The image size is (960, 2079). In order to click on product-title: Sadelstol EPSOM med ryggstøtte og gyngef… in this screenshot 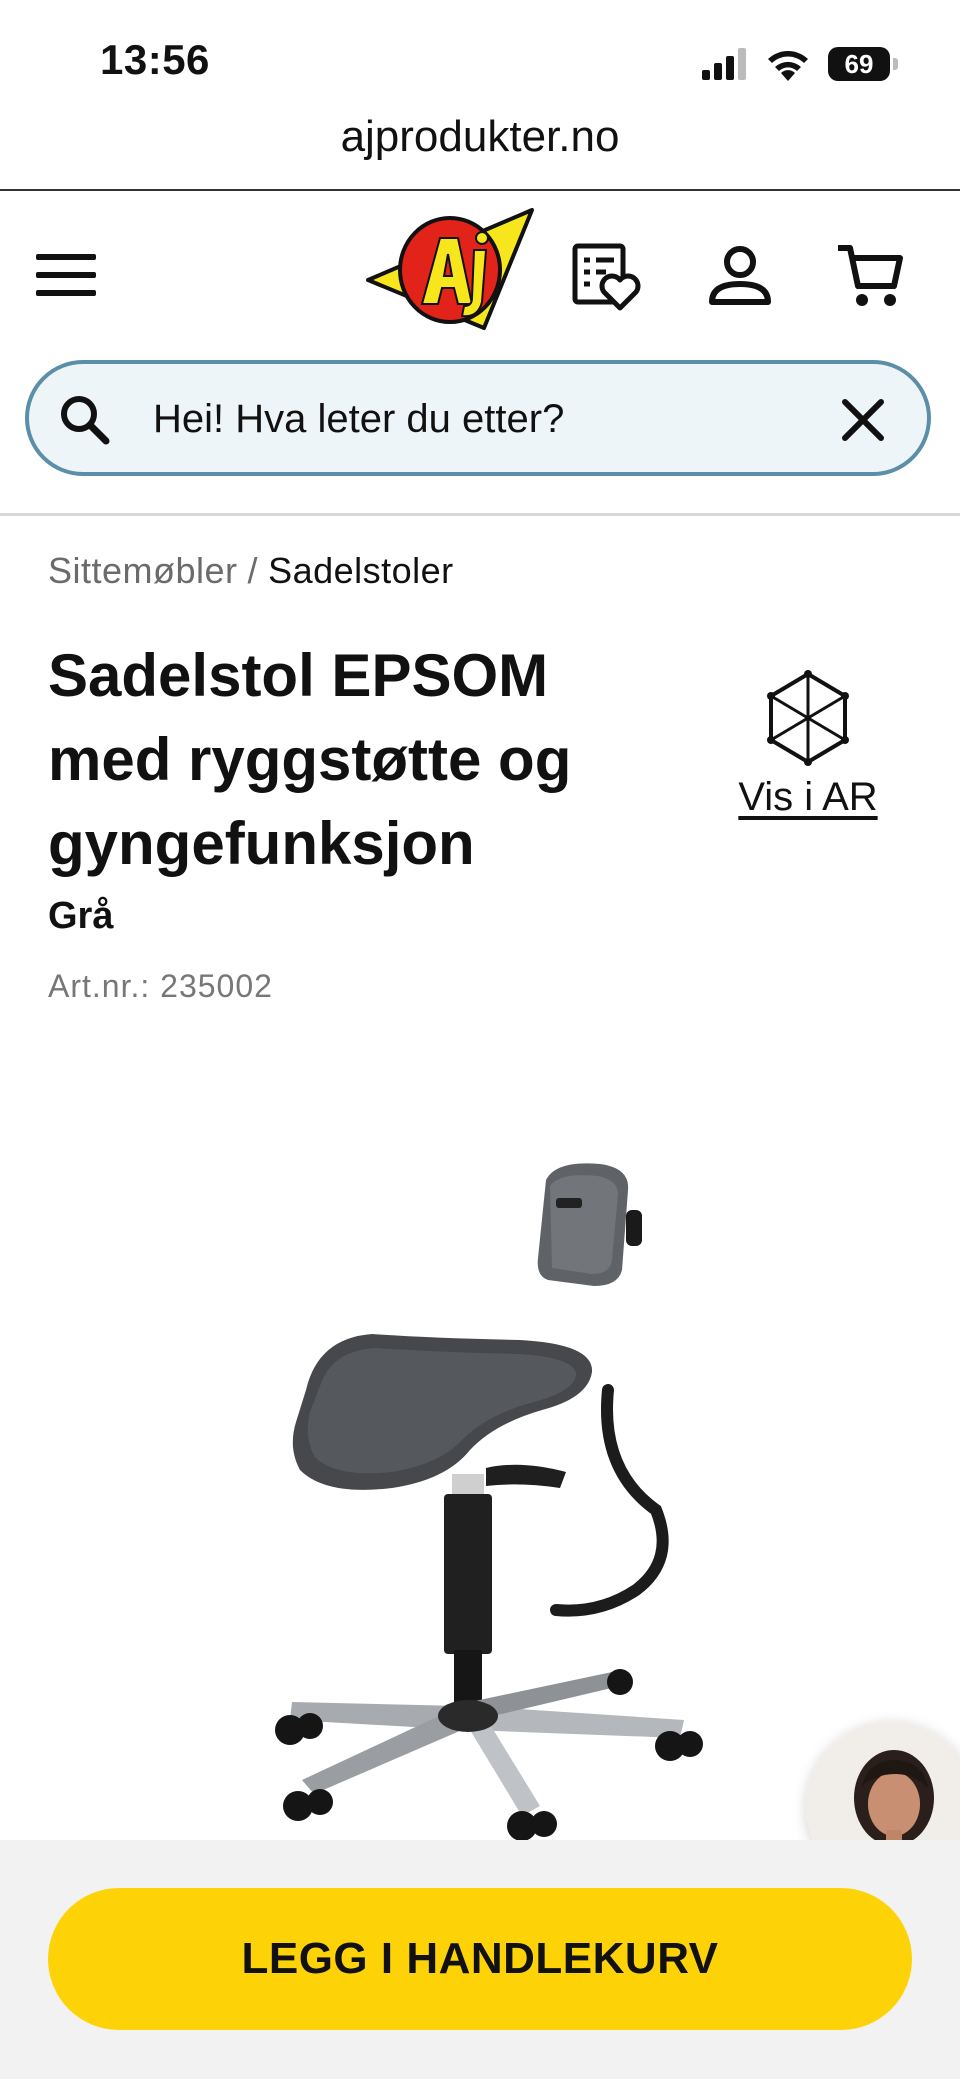, I will do `click(310, 759)`.